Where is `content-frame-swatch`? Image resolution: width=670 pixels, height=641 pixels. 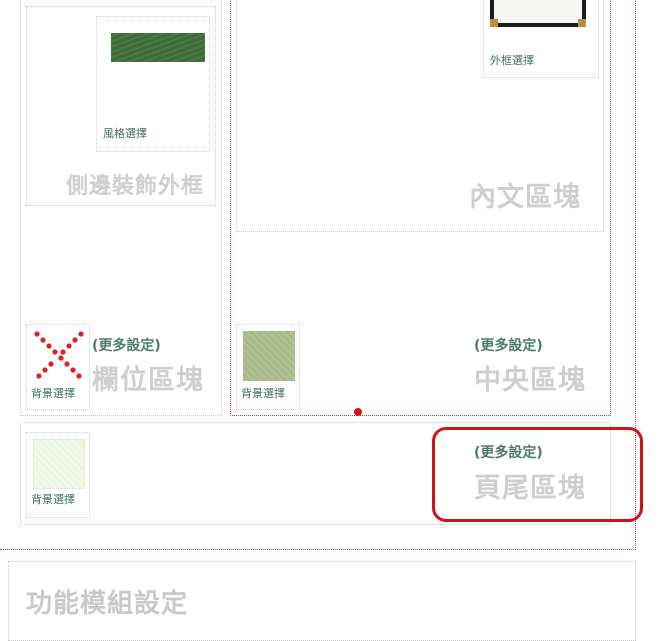
content-frame-swatch is located at coordinates (538, 13).